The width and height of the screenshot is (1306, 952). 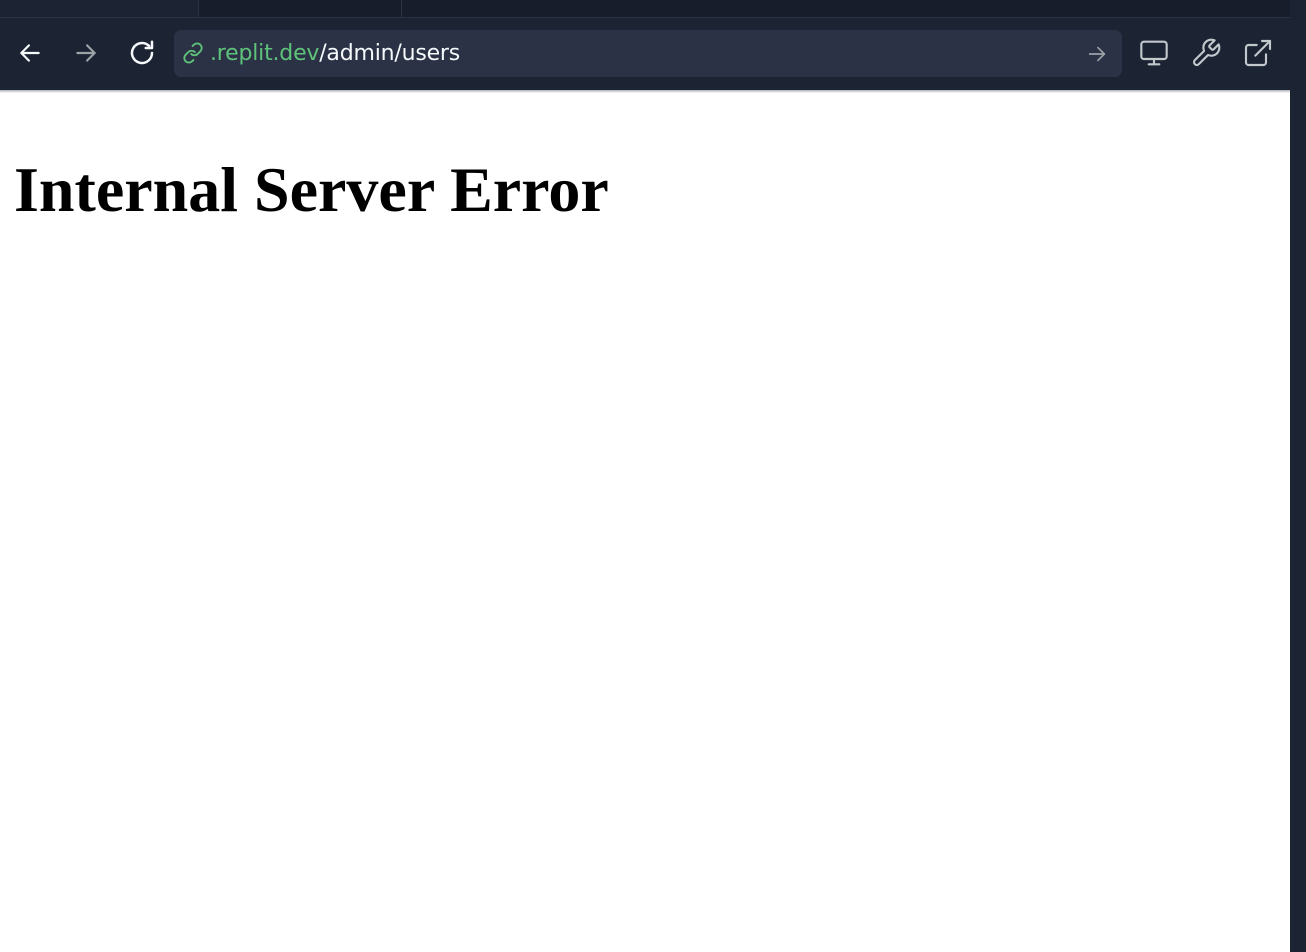 I want to click on browser-toolbar: .replit.dev/admin/users, so click(x=645, y=54).